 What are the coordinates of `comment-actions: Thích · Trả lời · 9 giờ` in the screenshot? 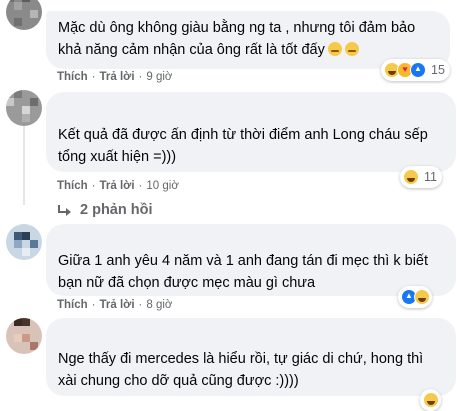 It's located at (115, 77).